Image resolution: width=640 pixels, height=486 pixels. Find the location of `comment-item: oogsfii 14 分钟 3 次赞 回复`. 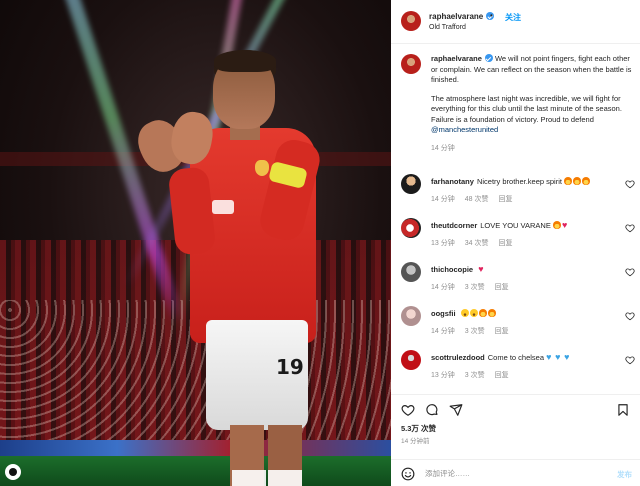

comment-item: oogsfii 14 分钟 3 次赞 回复 is located at coordinates (518, 326).